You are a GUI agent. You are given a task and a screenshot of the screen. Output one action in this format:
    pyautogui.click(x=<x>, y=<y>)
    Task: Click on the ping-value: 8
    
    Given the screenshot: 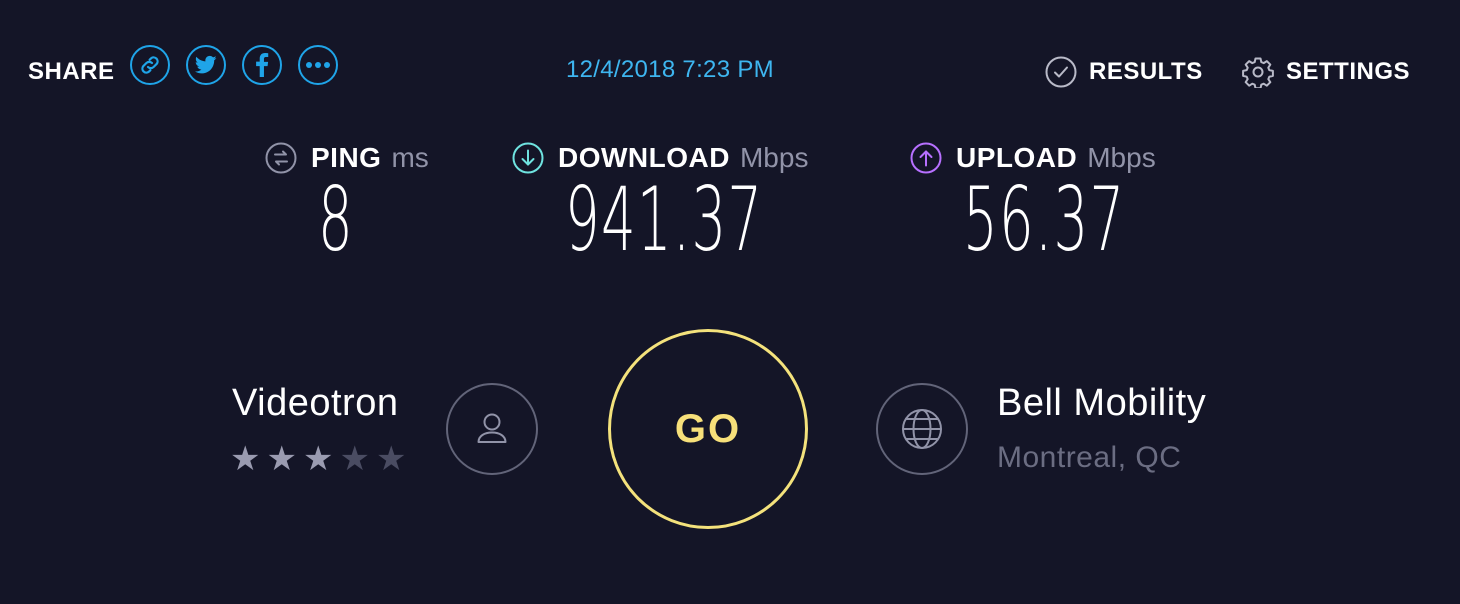 What is the action you would take?
    pyautogui.click(x=336, y=219)
    